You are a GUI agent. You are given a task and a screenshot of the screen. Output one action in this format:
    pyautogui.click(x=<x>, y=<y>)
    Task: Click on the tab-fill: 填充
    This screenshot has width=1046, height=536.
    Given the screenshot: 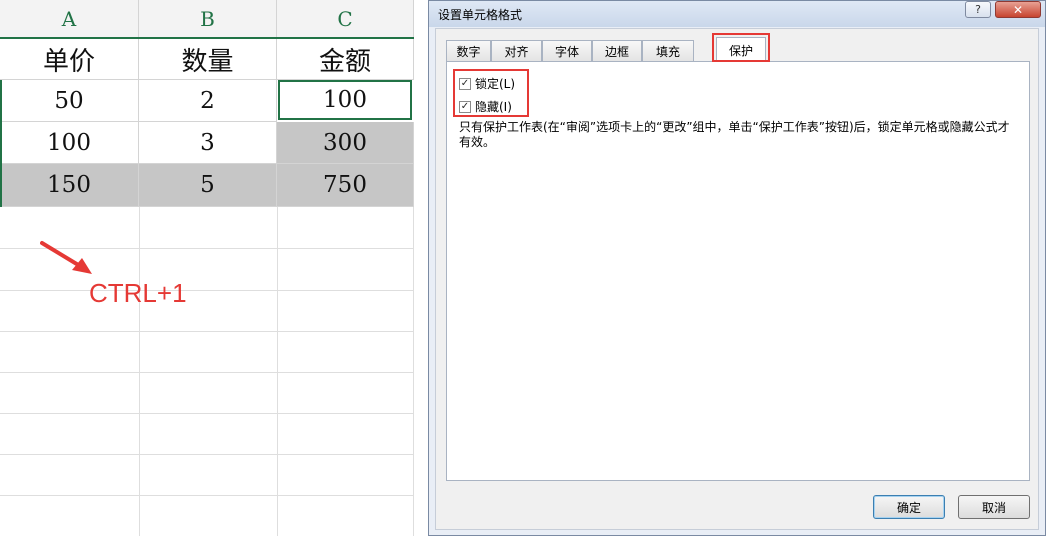 What is the action you would take?
    pyautogui.click(x=668, y=50)
    